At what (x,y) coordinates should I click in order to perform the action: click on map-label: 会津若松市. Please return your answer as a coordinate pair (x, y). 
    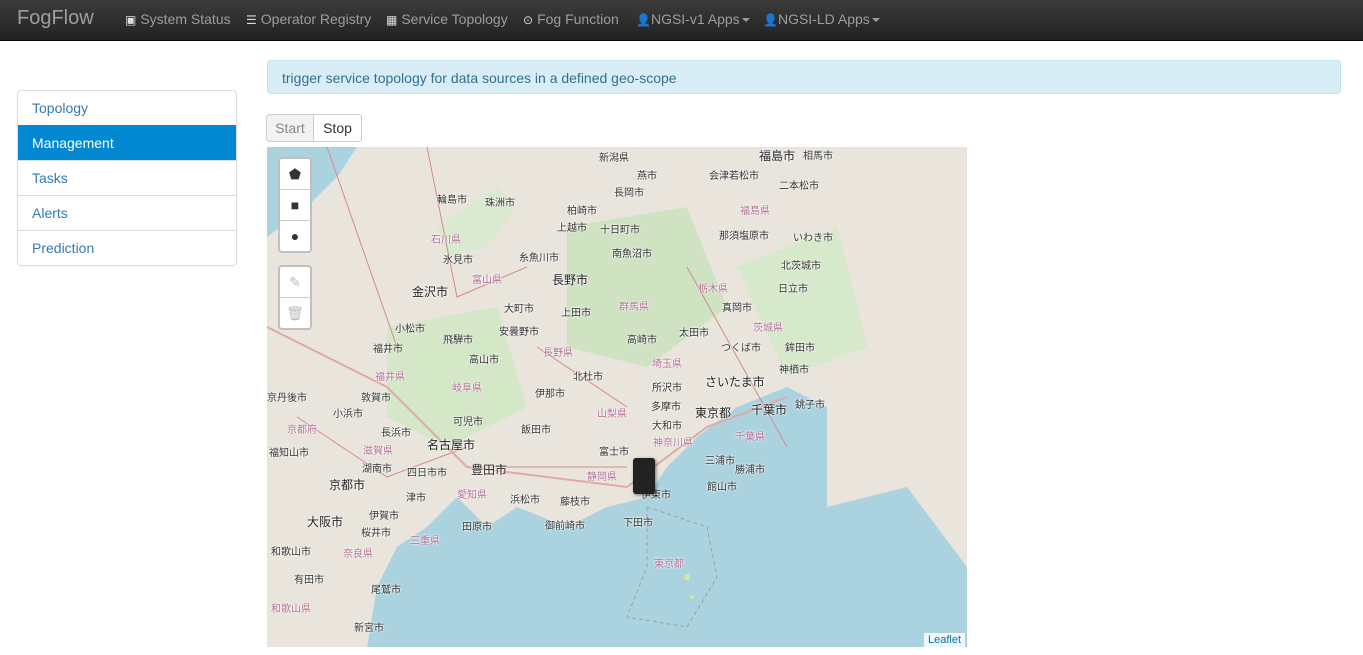
    Looking at the image, I should click on (734, 176).